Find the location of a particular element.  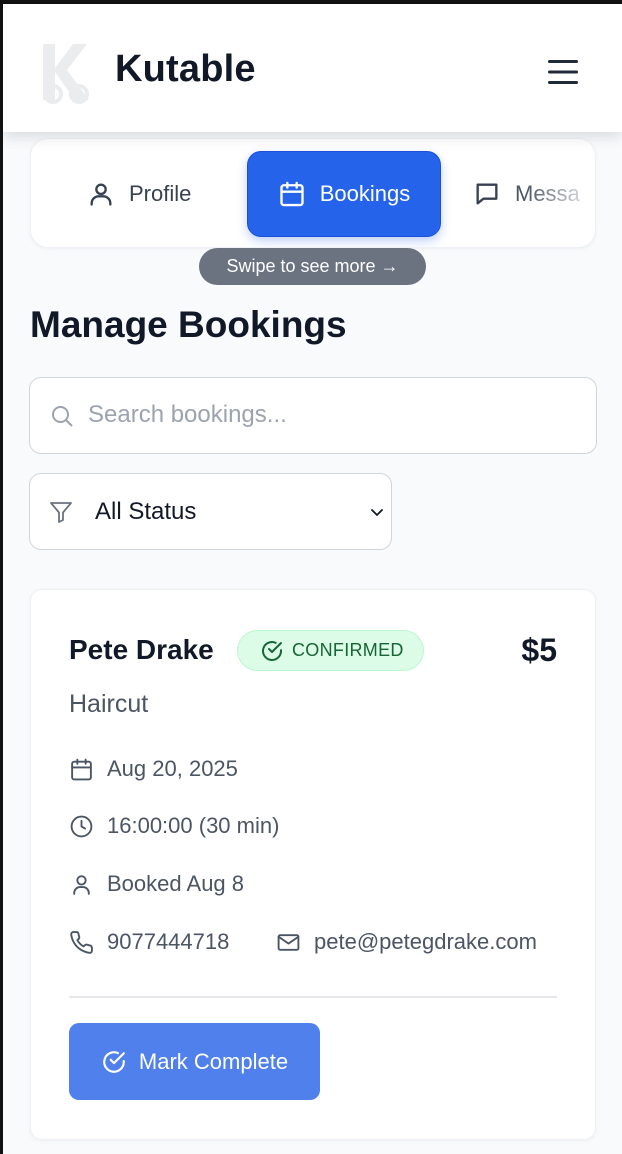

booking-price: $5 is located at coordinates (539, 650).